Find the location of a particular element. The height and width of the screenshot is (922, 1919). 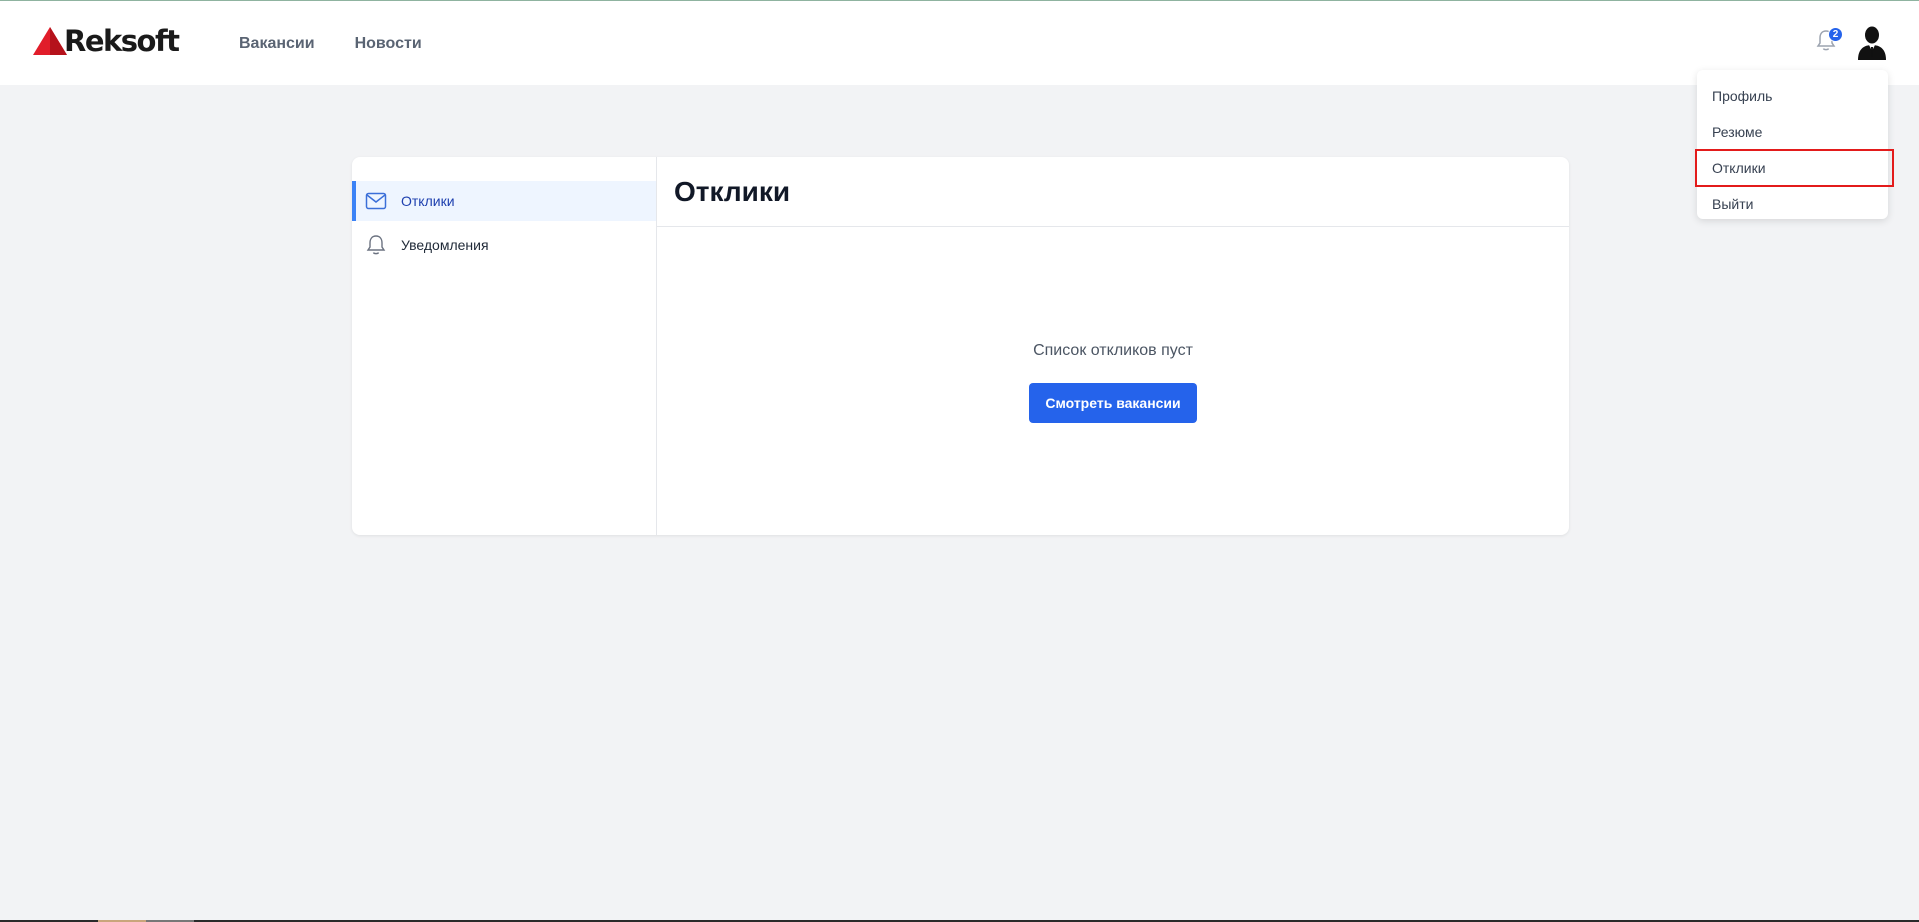

menu-item-profile: Профиль is located at coordinates (1792, 96).